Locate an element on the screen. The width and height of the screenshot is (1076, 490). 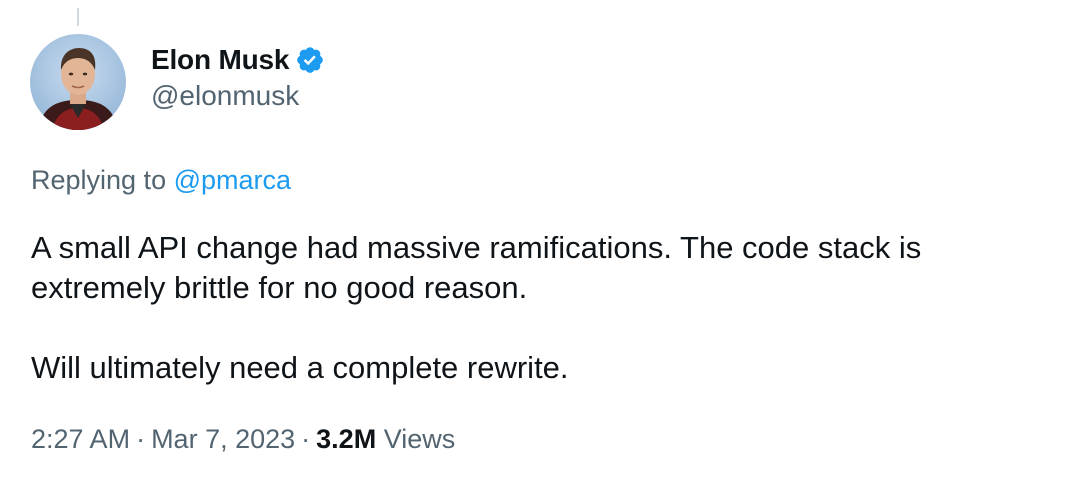
name-row: Elon Musk is located at coordinates (238, 60).